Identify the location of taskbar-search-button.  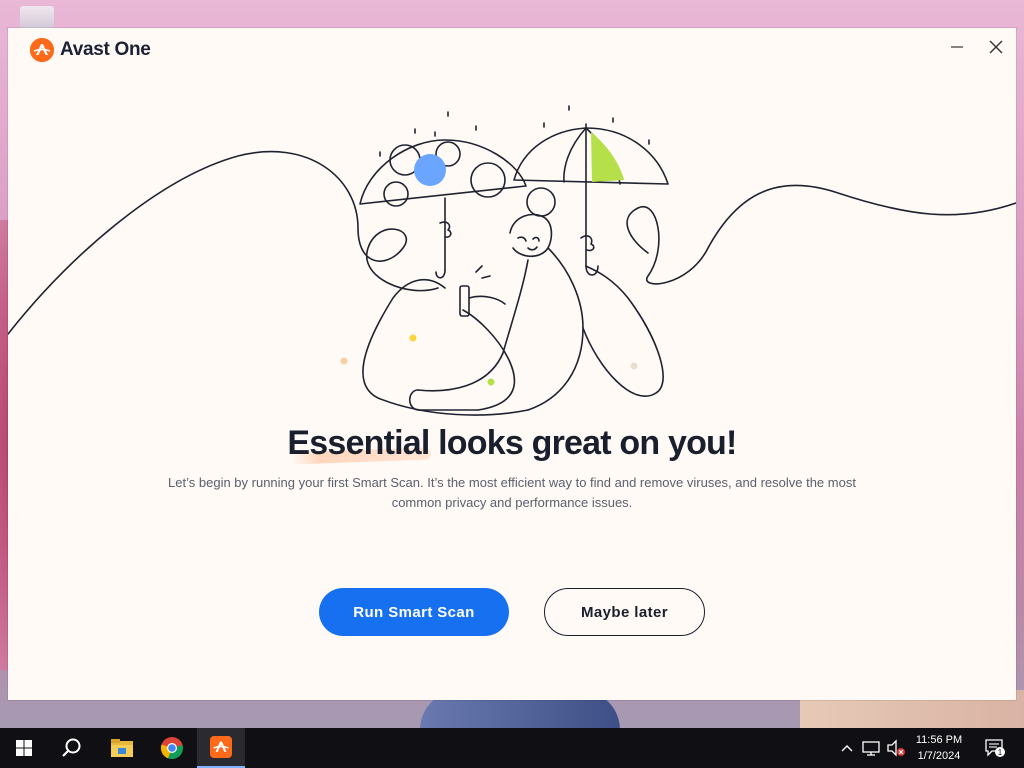
(72, 748).